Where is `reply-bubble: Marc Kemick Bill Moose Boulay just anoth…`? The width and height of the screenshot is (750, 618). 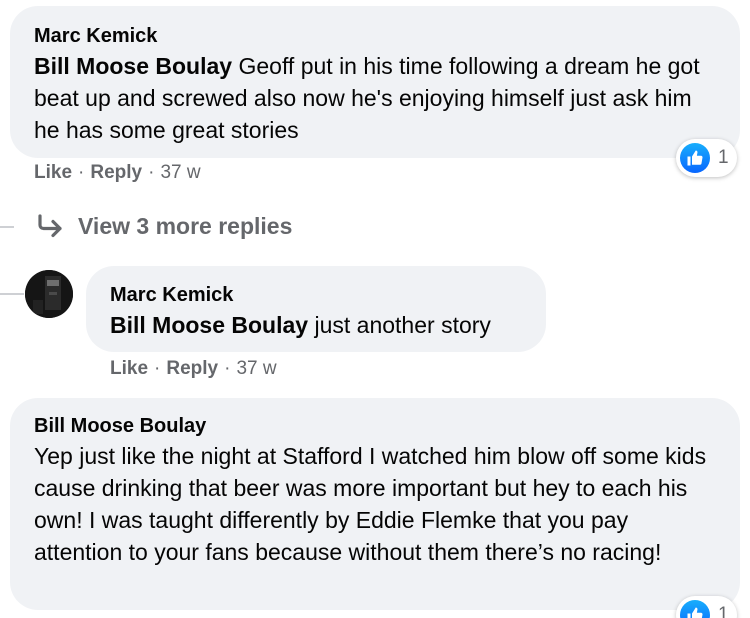 reply-bubble: Marc Kemick Bill Moose Boulay just anoth… is located at coordinates (316, 309).